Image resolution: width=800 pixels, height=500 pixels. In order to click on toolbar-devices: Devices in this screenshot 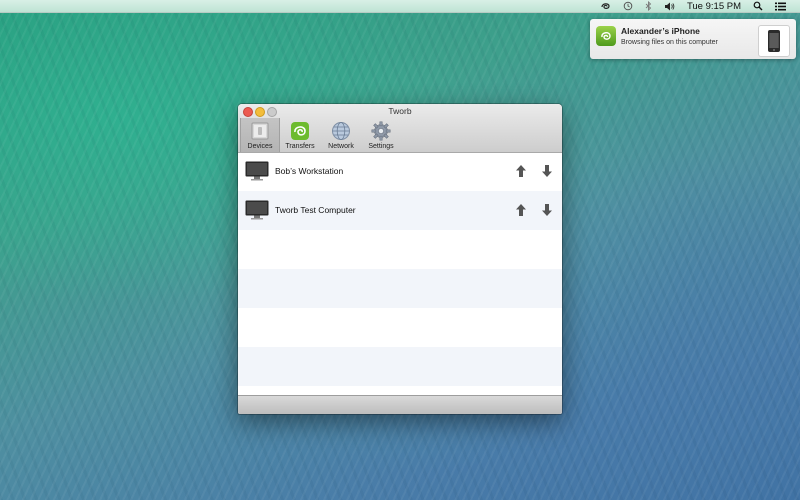, I will do `click(260, 135)`.